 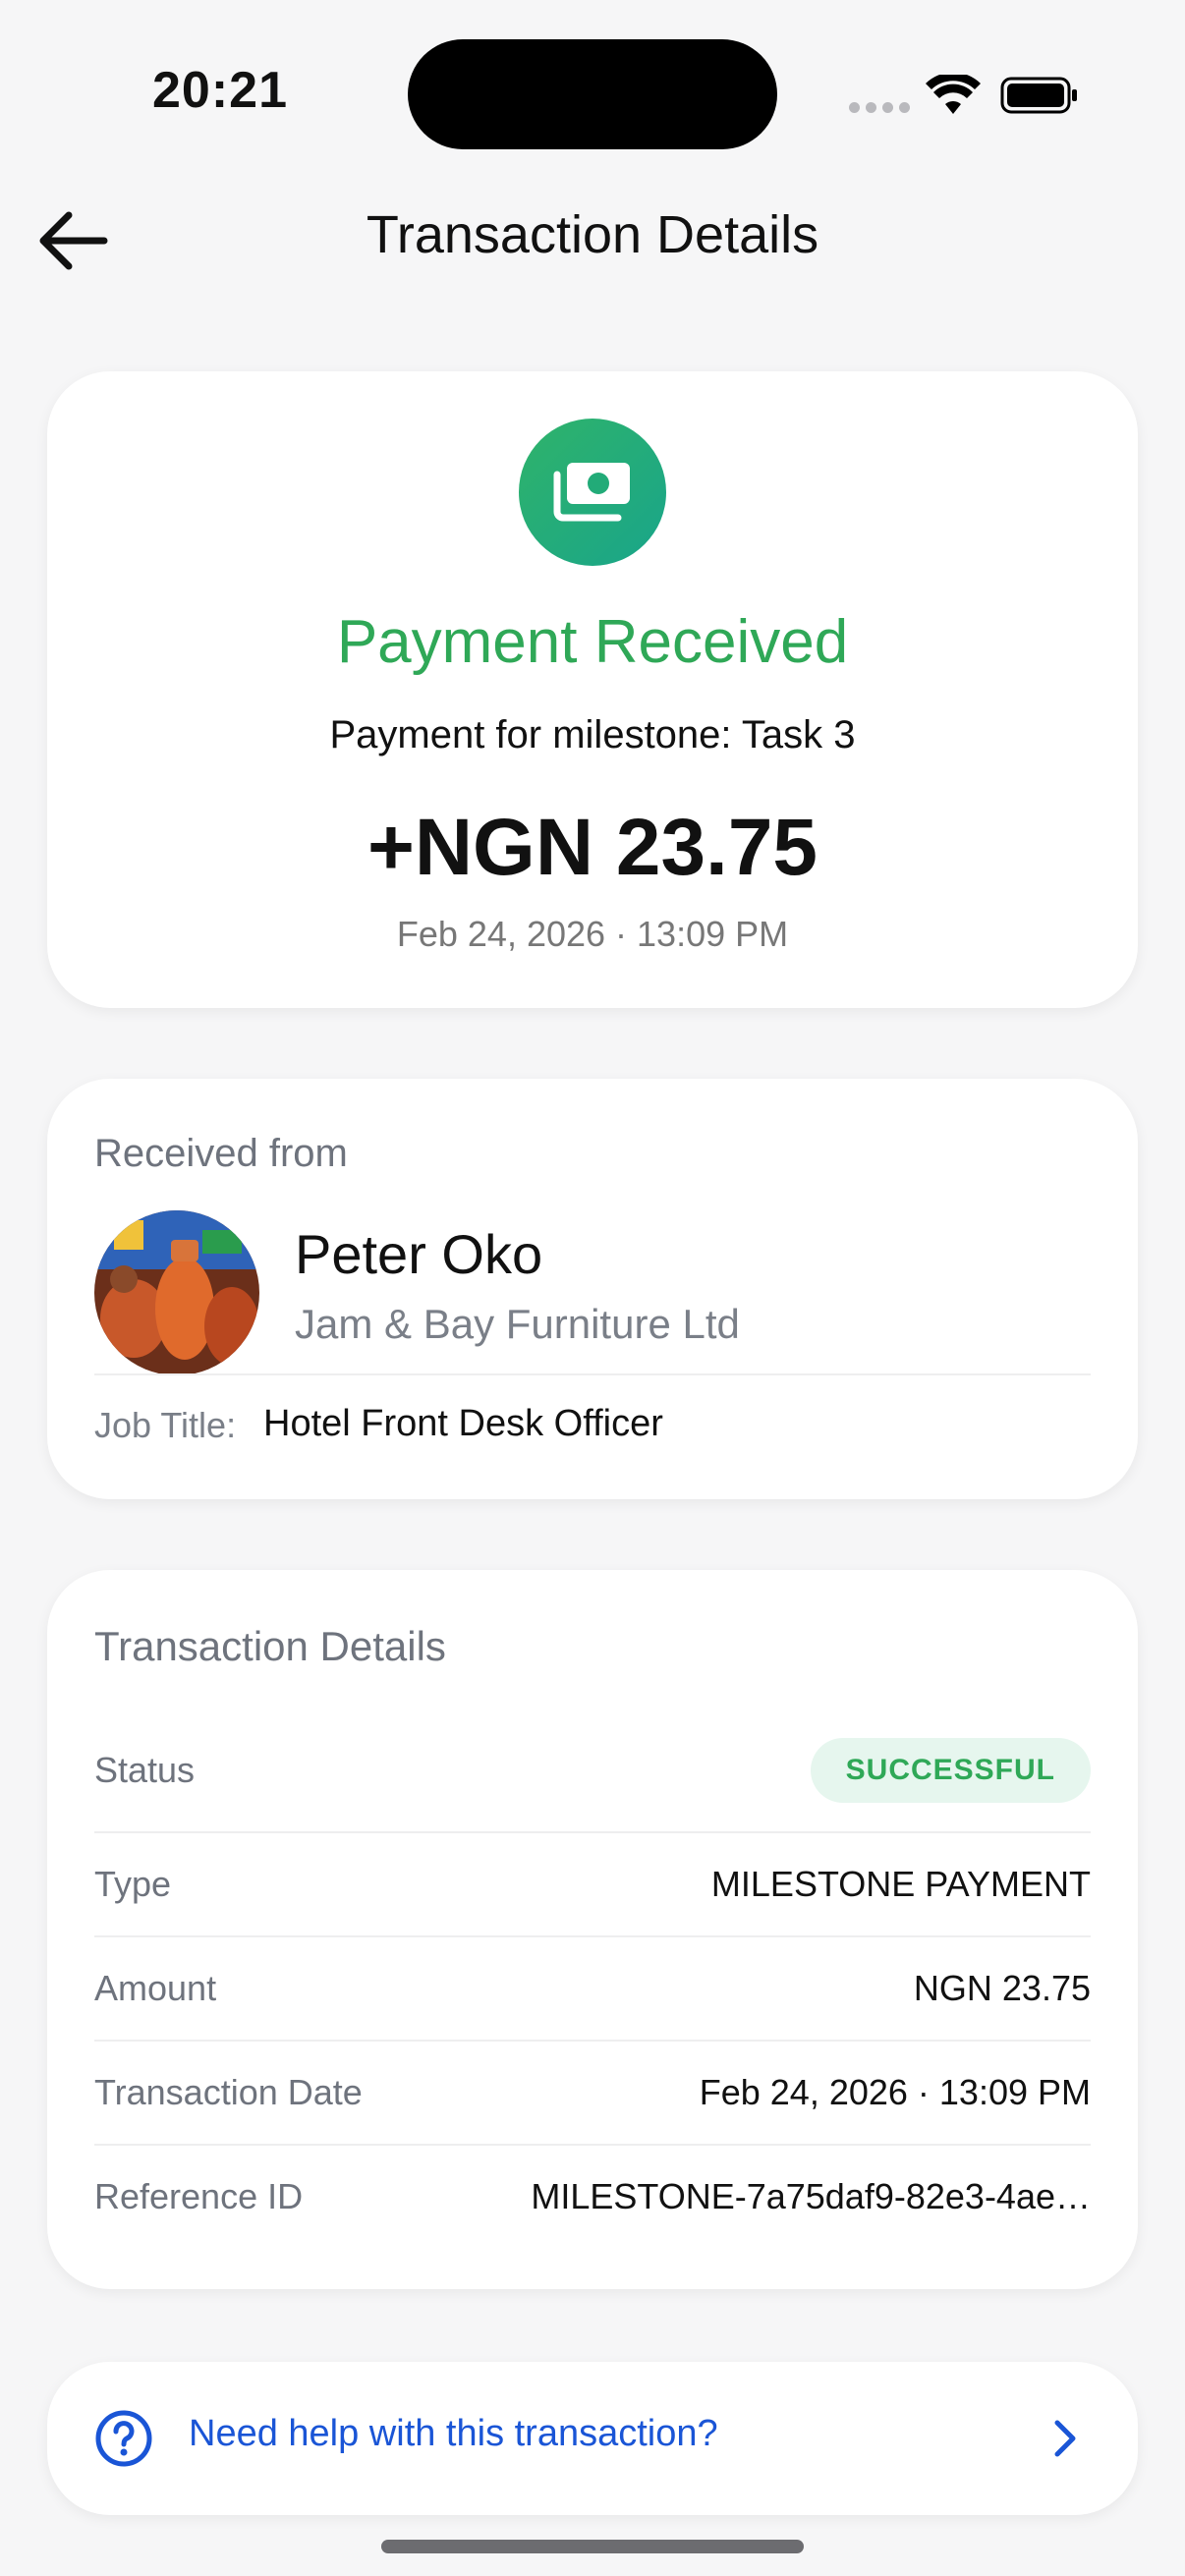 What do you see at coordinates (592, 934) in the screenshot?
I see `payment-datetime: Feb 24, 2026 · 13:09 PM` at bounding box center [592, 934].